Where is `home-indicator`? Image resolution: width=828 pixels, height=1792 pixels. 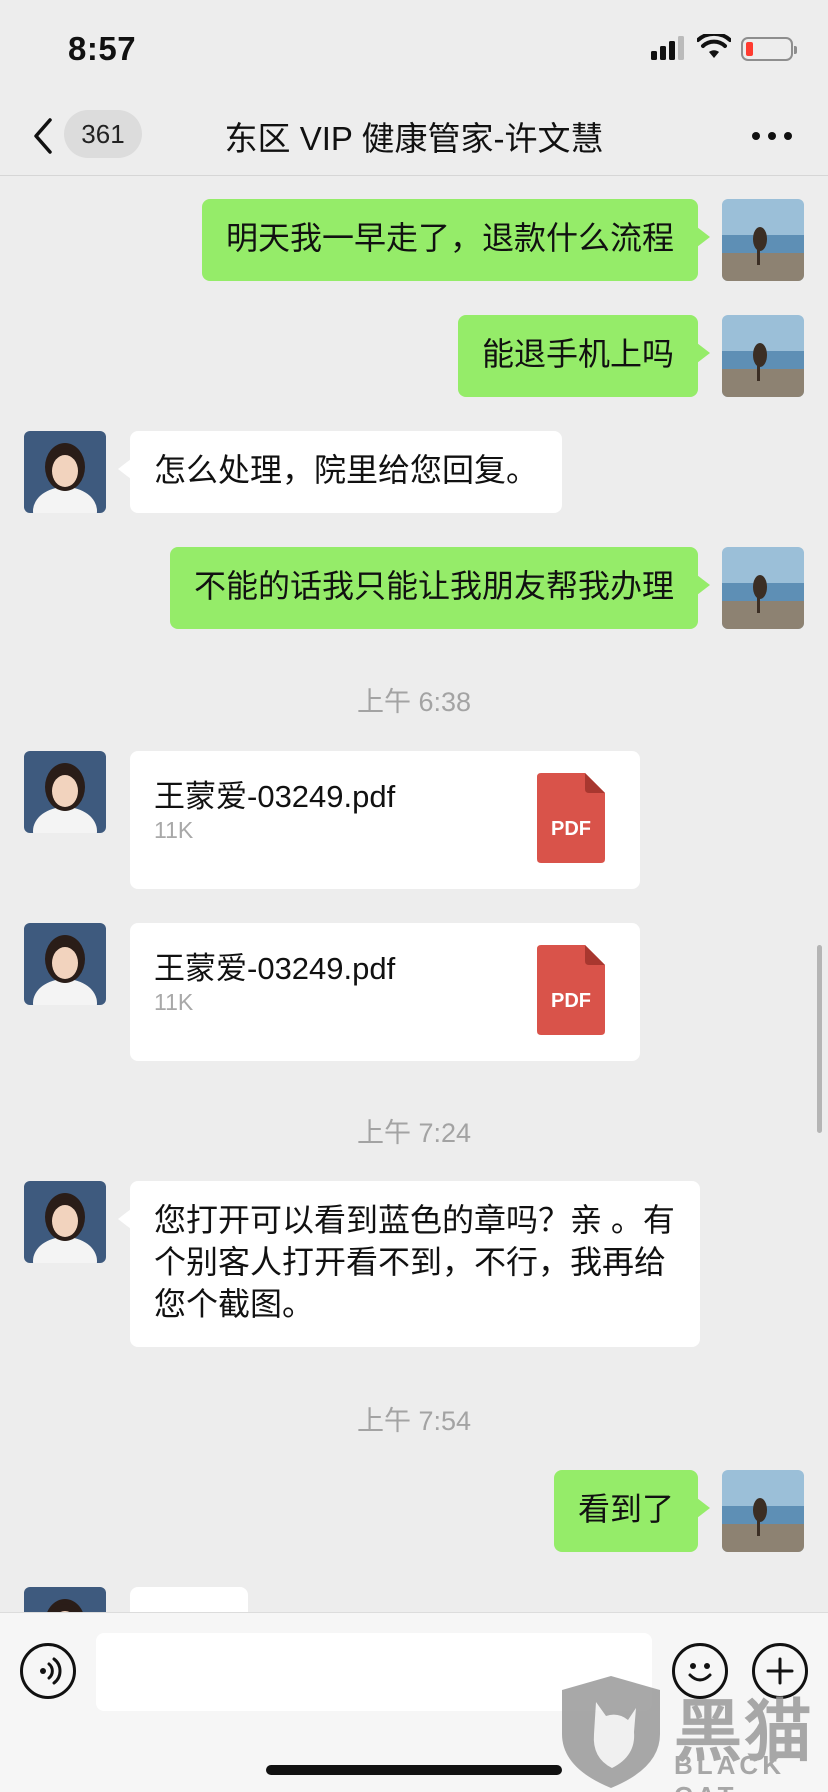
home-indicator is located at coordinates (414, 1770).